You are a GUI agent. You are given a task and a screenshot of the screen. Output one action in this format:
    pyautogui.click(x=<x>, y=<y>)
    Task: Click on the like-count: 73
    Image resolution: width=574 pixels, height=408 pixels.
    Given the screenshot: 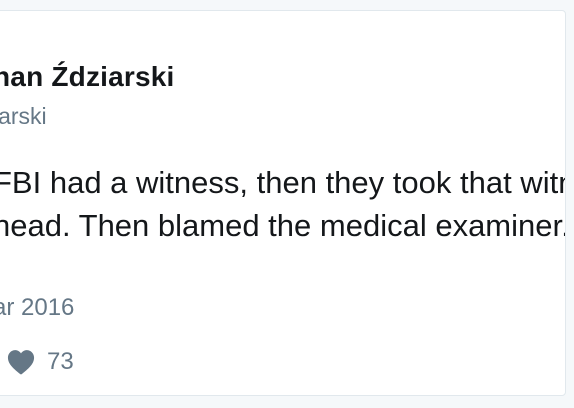 What is the action you would take?
    pyautogui.click(x=60, y=361)
    